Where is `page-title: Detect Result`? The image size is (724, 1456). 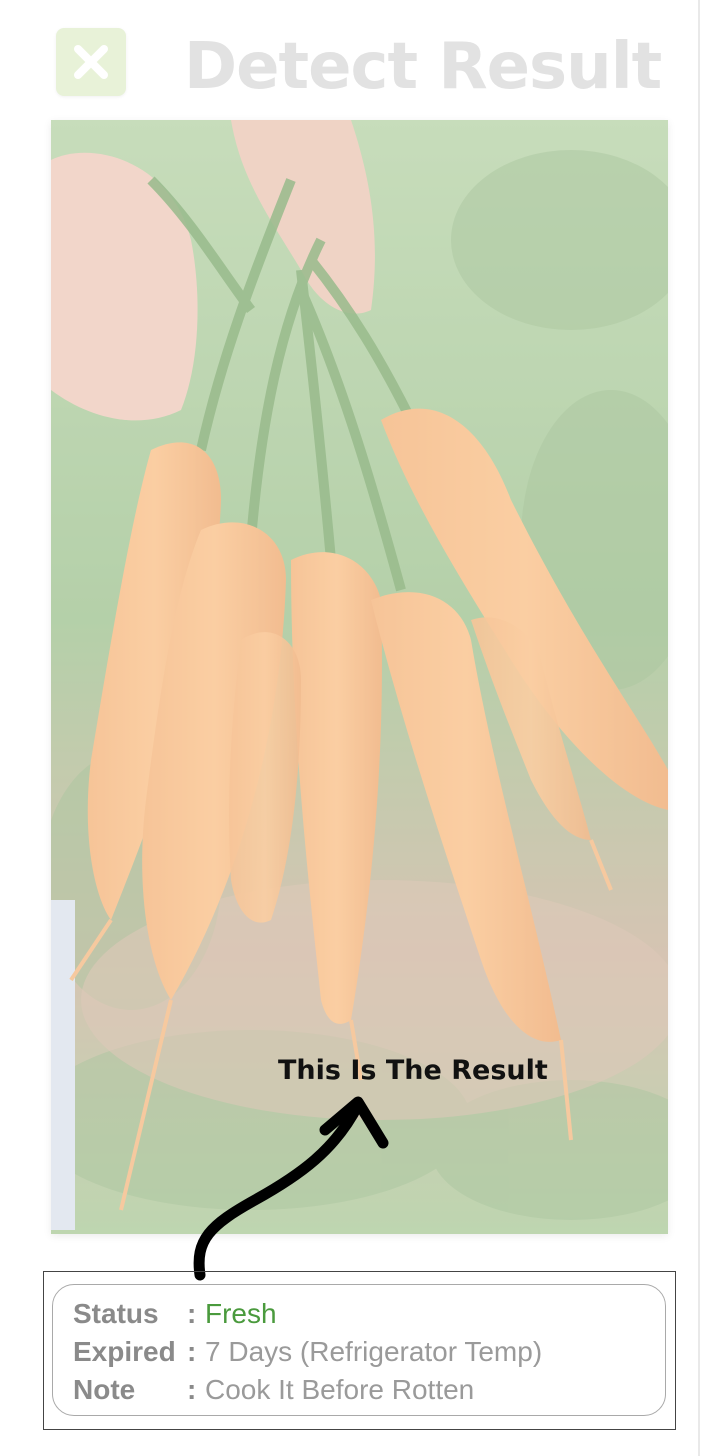
page-title: Detect Result is located at coordinates (423, 67).